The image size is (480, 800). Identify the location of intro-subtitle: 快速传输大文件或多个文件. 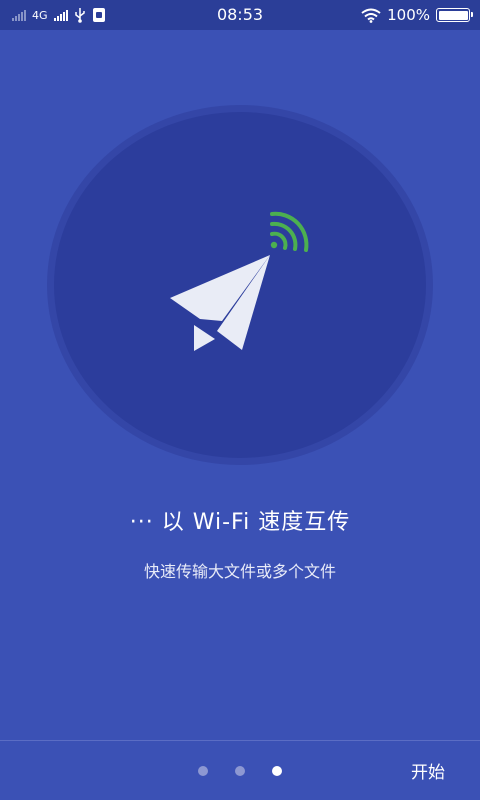
(239, 571).